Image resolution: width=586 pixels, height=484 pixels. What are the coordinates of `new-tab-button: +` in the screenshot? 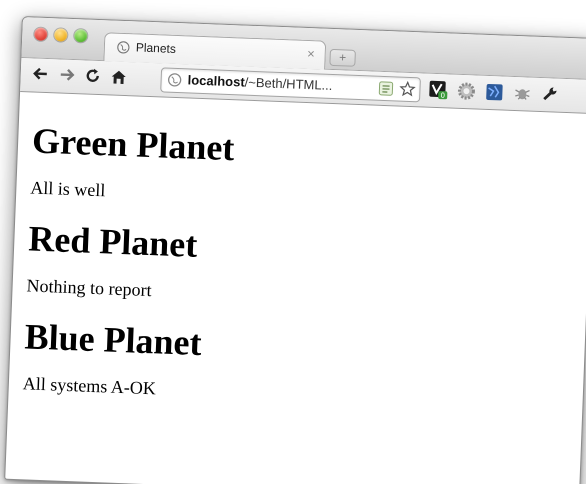 It's located at (342, 57).